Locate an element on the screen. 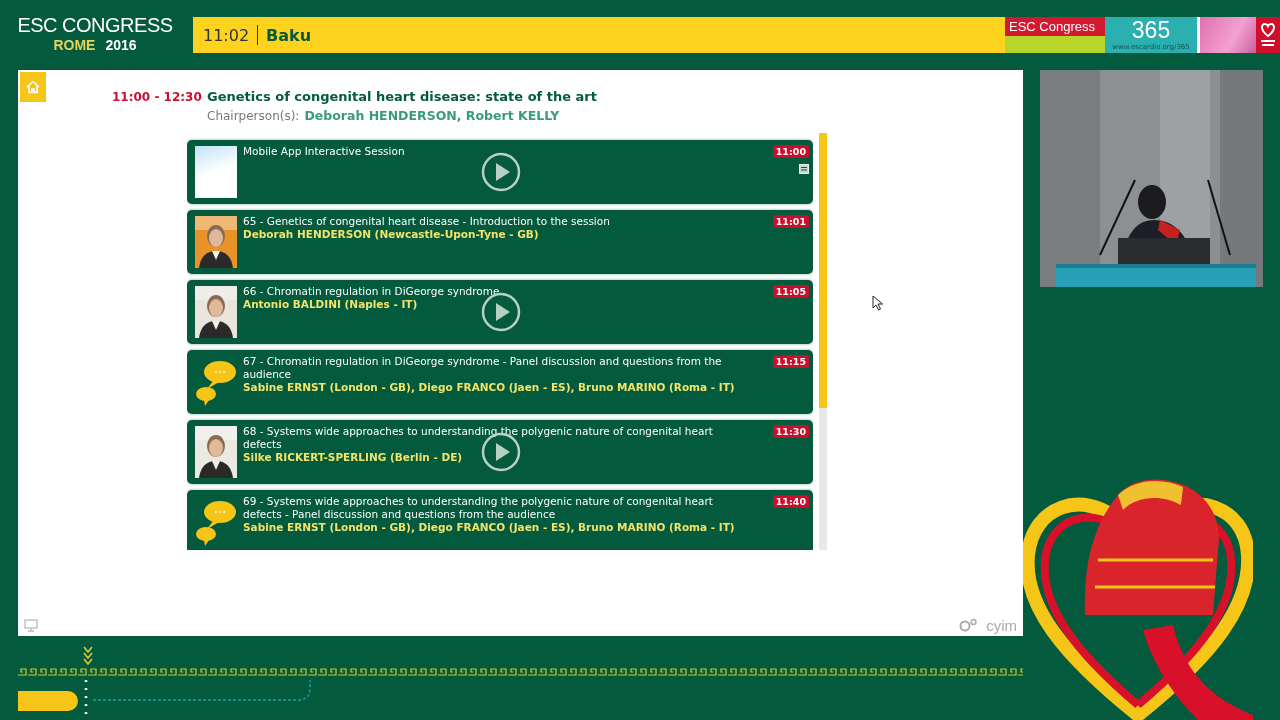 Image resolution: width=1280 pixels, height=720 pixels. room-name: Baku is located at coordinates (289, 35).